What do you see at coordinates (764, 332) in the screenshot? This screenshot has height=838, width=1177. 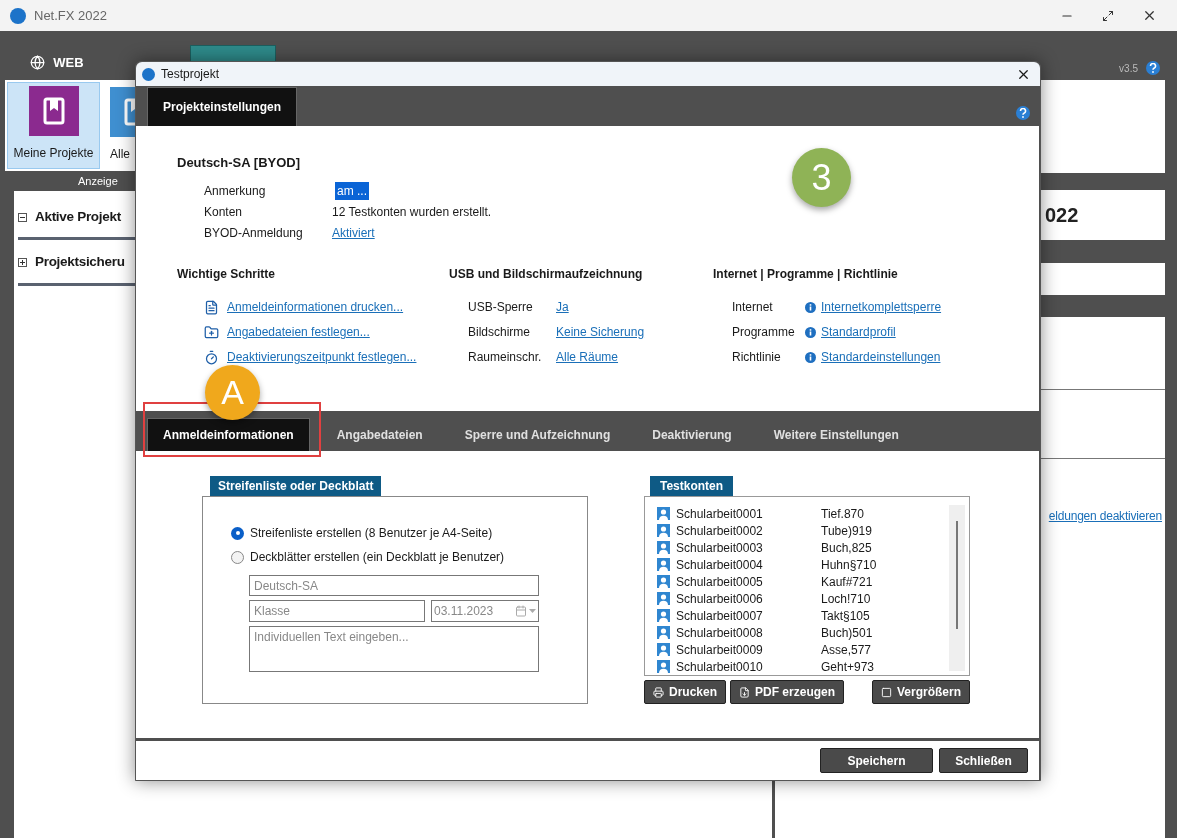 I see `setting-label: Programme` at bounding box center [764, 332].